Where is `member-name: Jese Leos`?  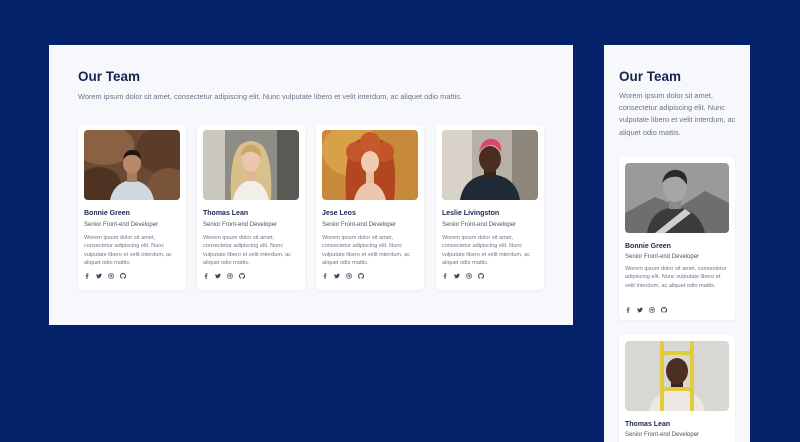
member-name: Jese Leos is located at coordinates (339, 213).